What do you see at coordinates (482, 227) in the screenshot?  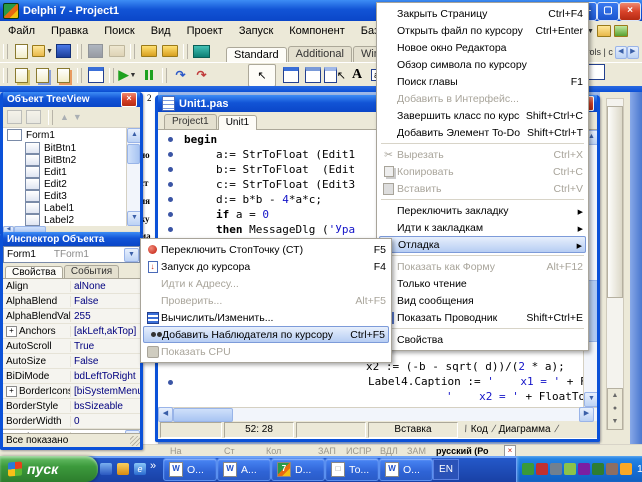 I see `context-item-goto-bookmarks: Идти к закладкам` at bounding box center [482, 227].